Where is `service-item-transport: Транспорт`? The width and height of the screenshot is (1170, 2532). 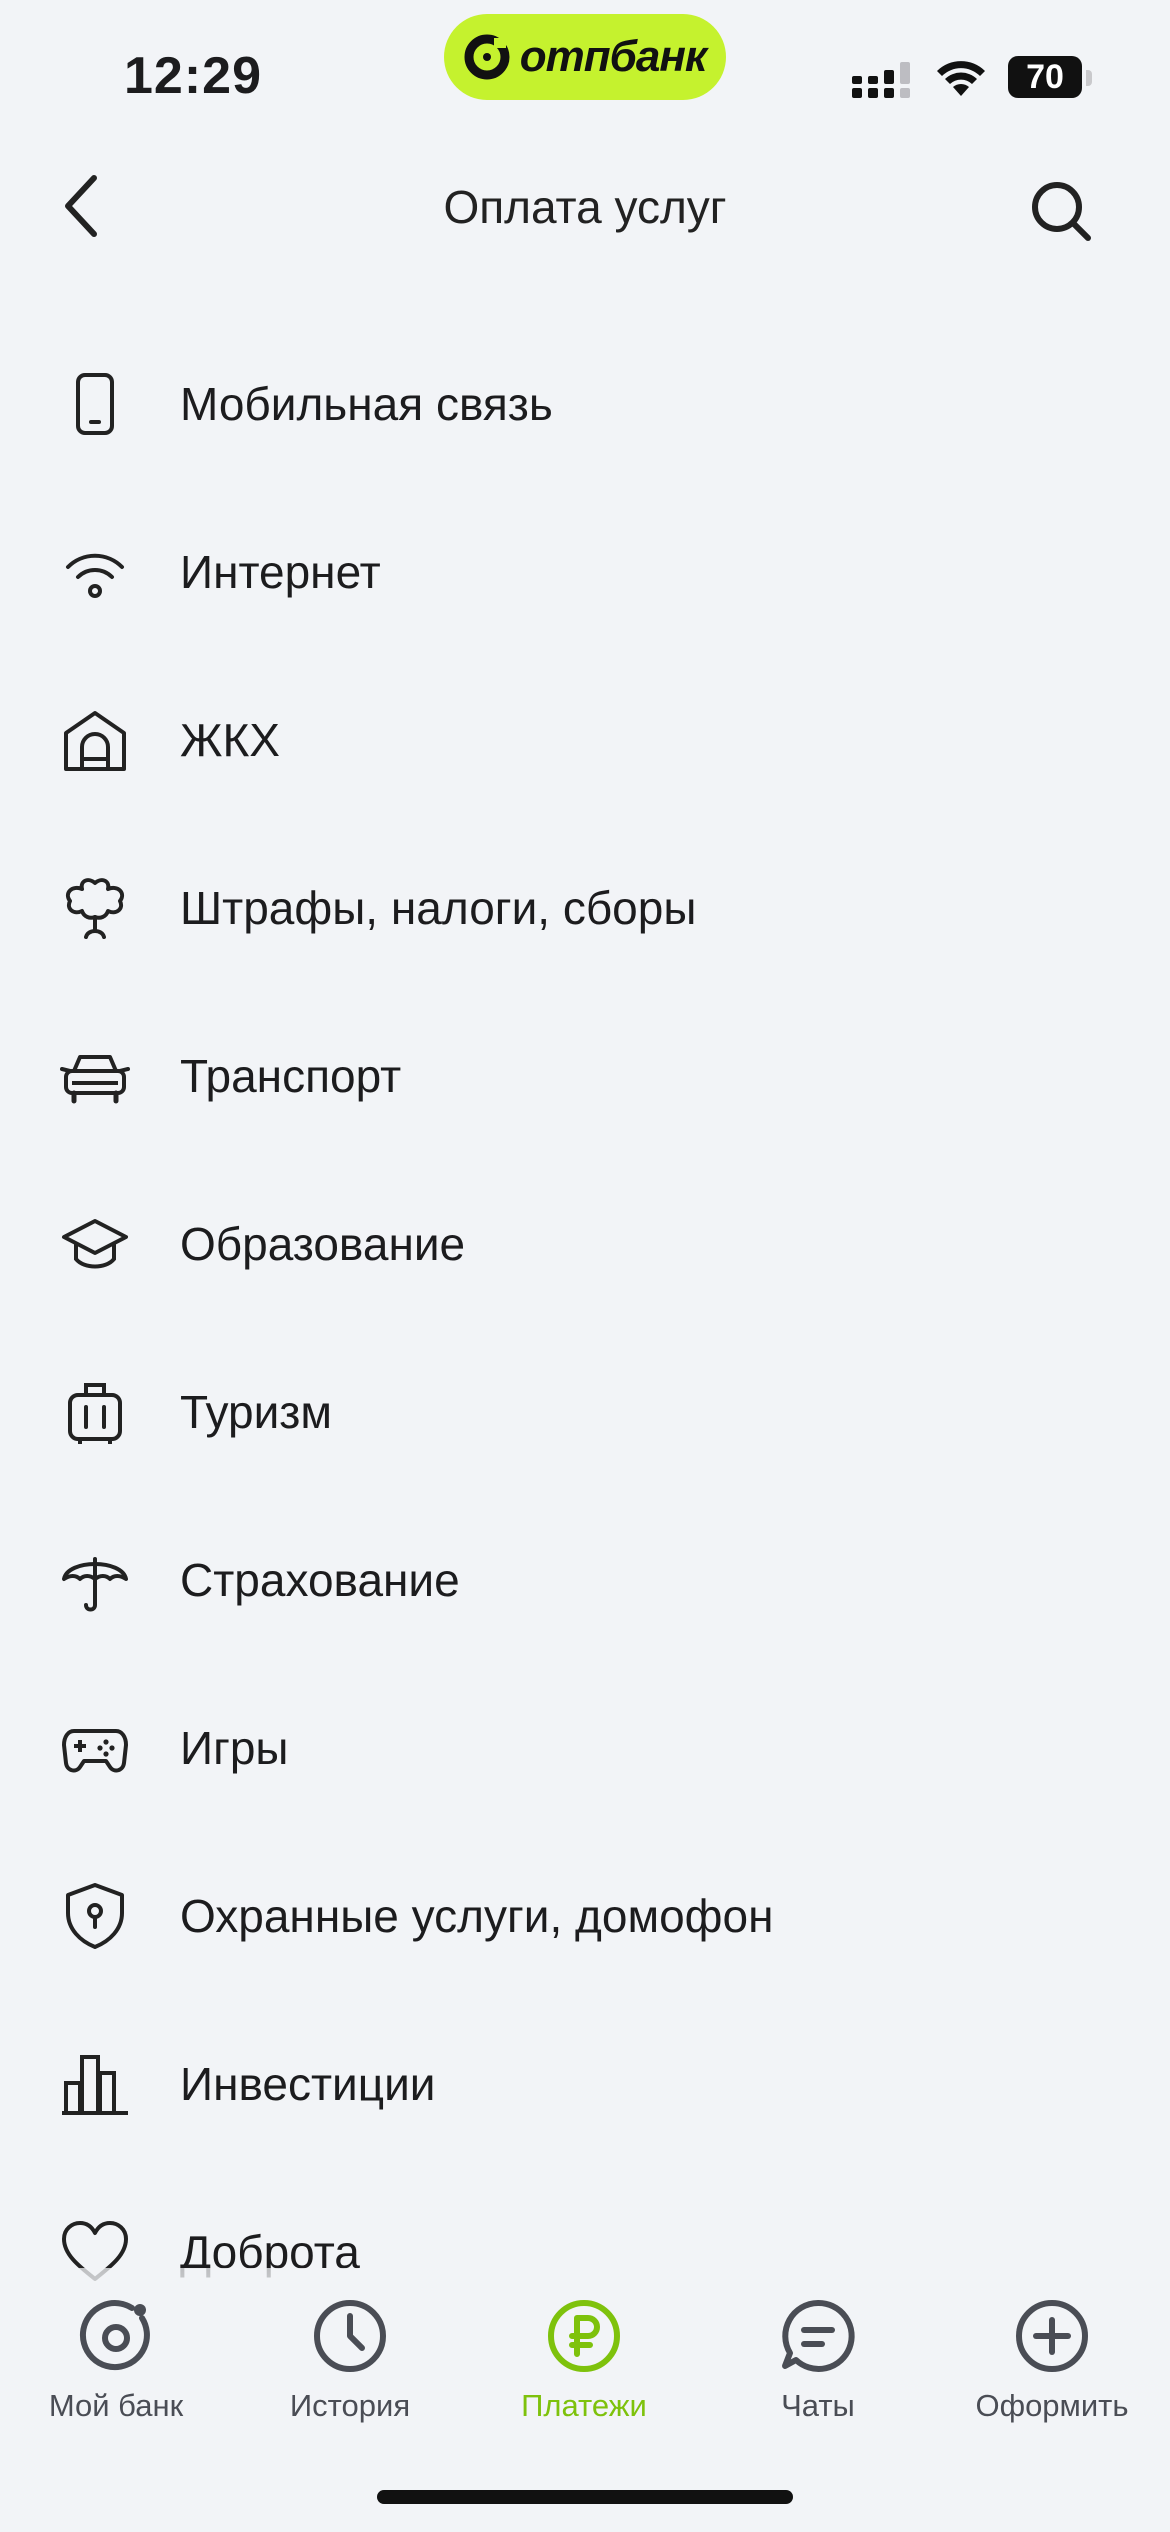 service-item-transport: Транспорт is located at coordinates (585, 1076).